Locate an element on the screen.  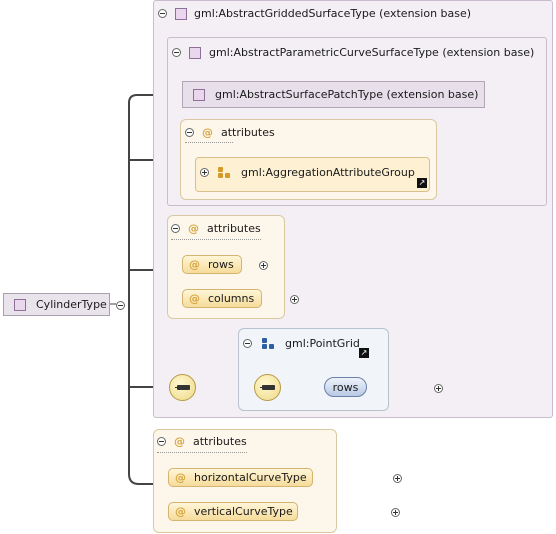
attributes-header-outer: @ attributes is located at coordinates (202, 441).